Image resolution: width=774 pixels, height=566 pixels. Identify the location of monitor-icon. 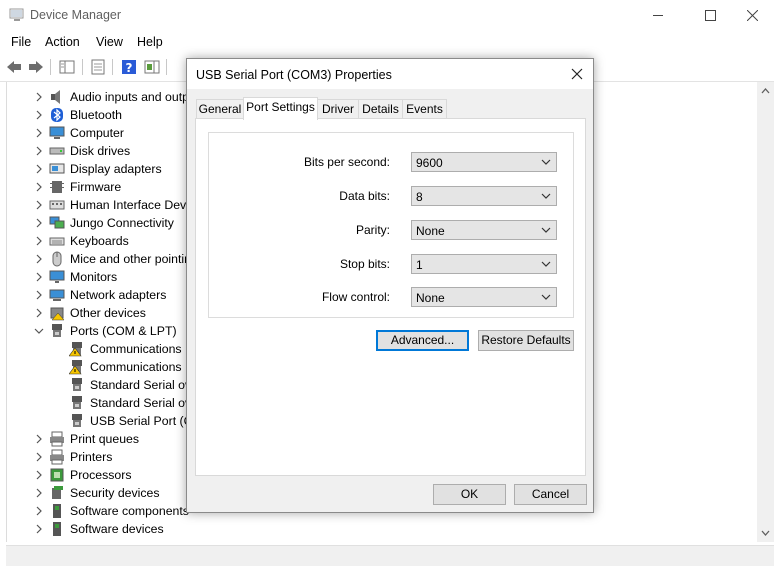
(57, 278).